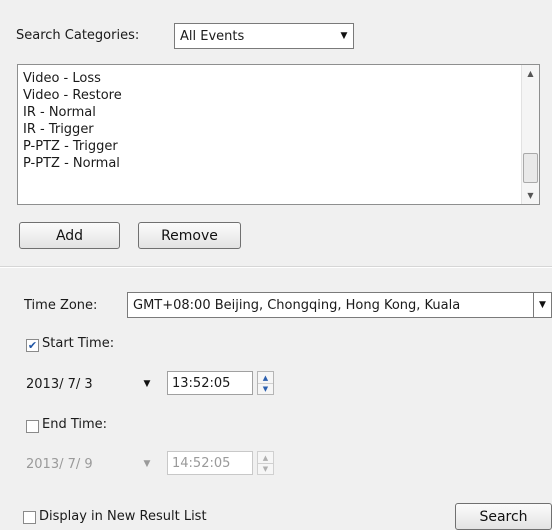 This screenshot has height=530, width=552. I want to click on search-categories-label: Search Categories:, so click(78, 35).